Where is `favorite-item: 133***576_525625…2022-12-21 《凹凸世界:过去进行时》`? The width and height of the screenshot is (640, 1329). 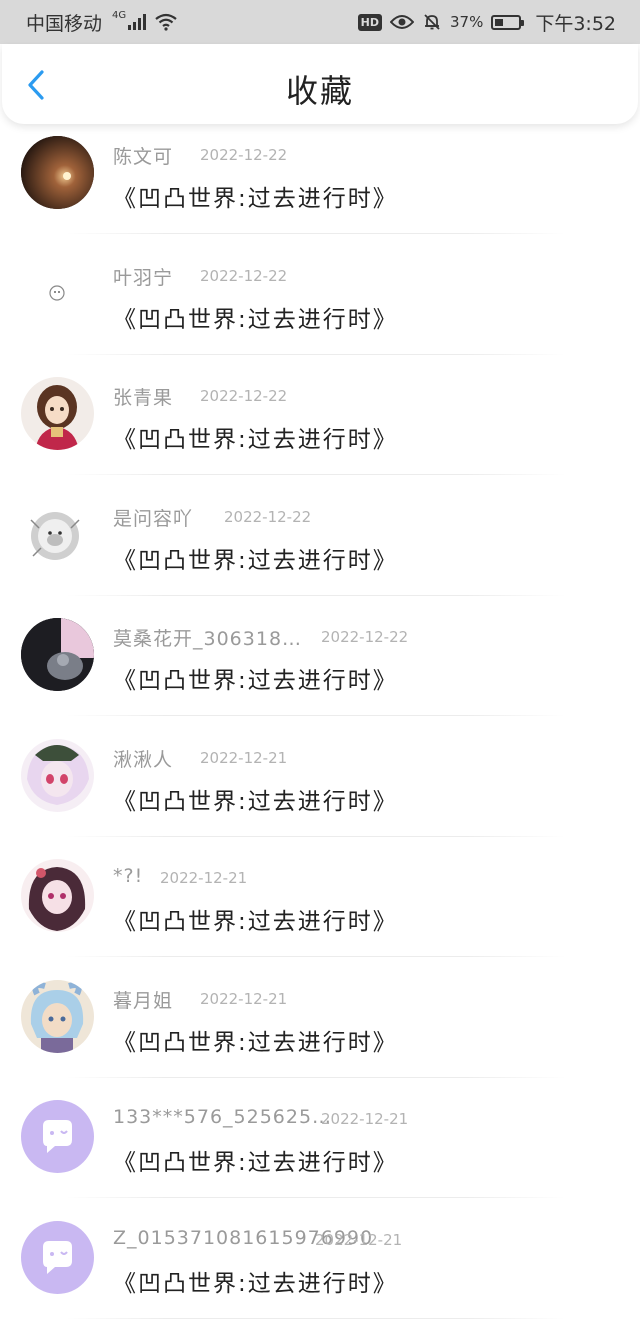
favorite-item: 133***576_525625…2022-12-21 《凹凸世界:过去进行时》 is located at coordinates (320, 1148).